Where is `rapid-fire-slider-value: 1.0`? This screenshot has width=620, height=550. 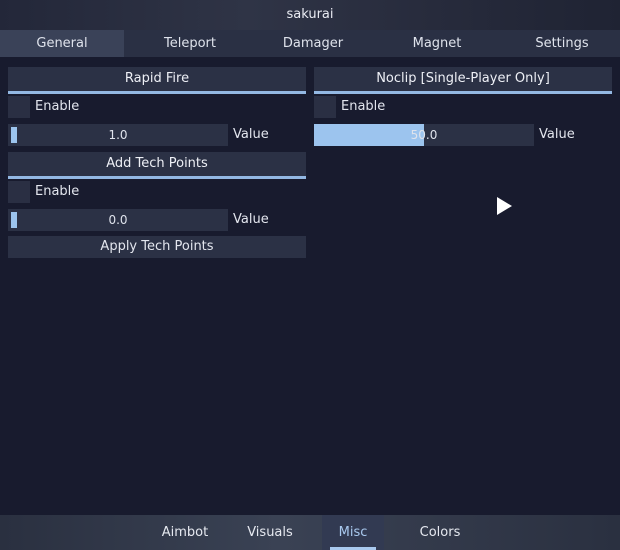 rapid-fire-slider-value: 1.0 is located at coordinates (118, 135).